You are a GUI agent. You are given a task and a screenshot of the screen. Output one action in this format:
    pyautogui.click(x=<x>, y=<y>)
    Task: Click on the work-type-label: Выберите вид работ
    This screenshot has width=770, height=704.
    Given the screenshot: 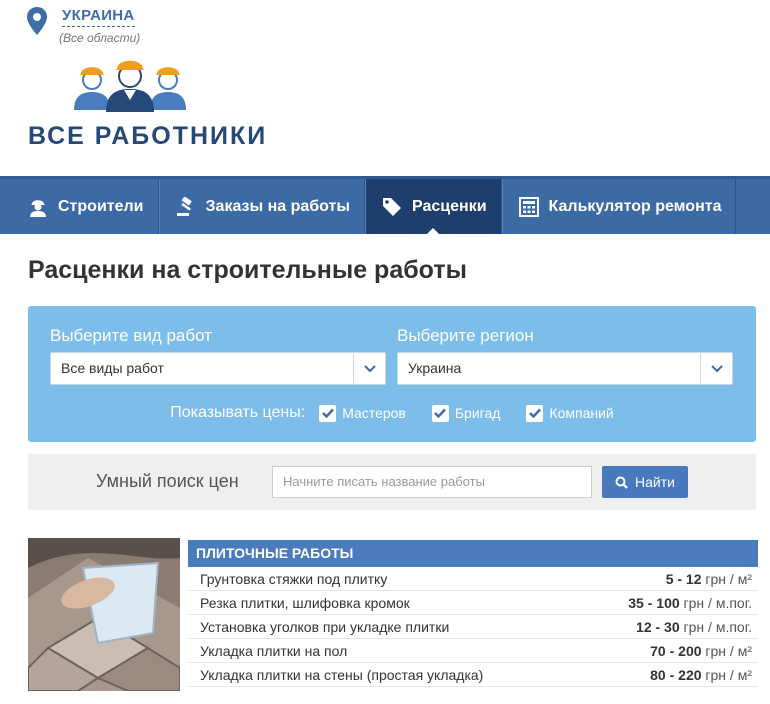 What is the action you would take?
    pyautogui.click(x=131, y=335)
    